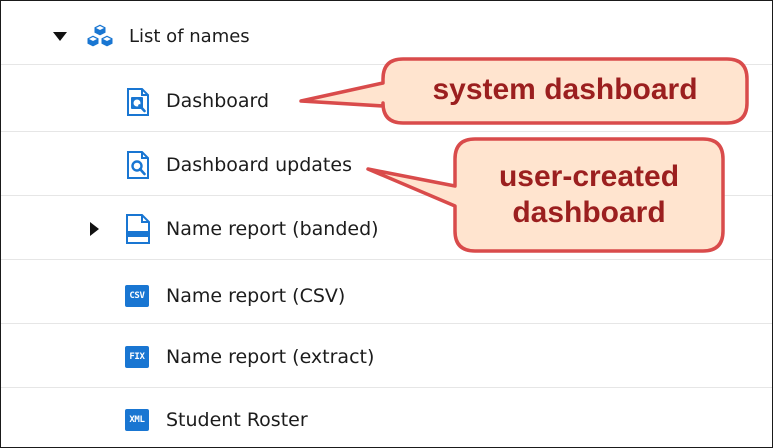 This screenshot has height=448, width=773. I want to click on callout-system-text: system dashboard, so click(565, 89).